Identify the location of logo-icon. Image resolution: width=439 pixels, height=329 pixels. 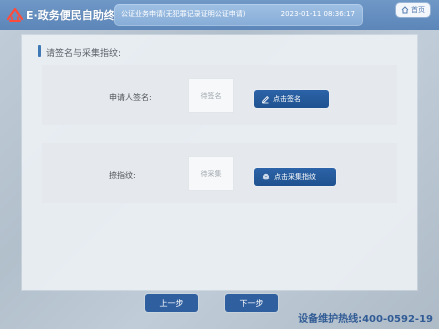
(15, 15).